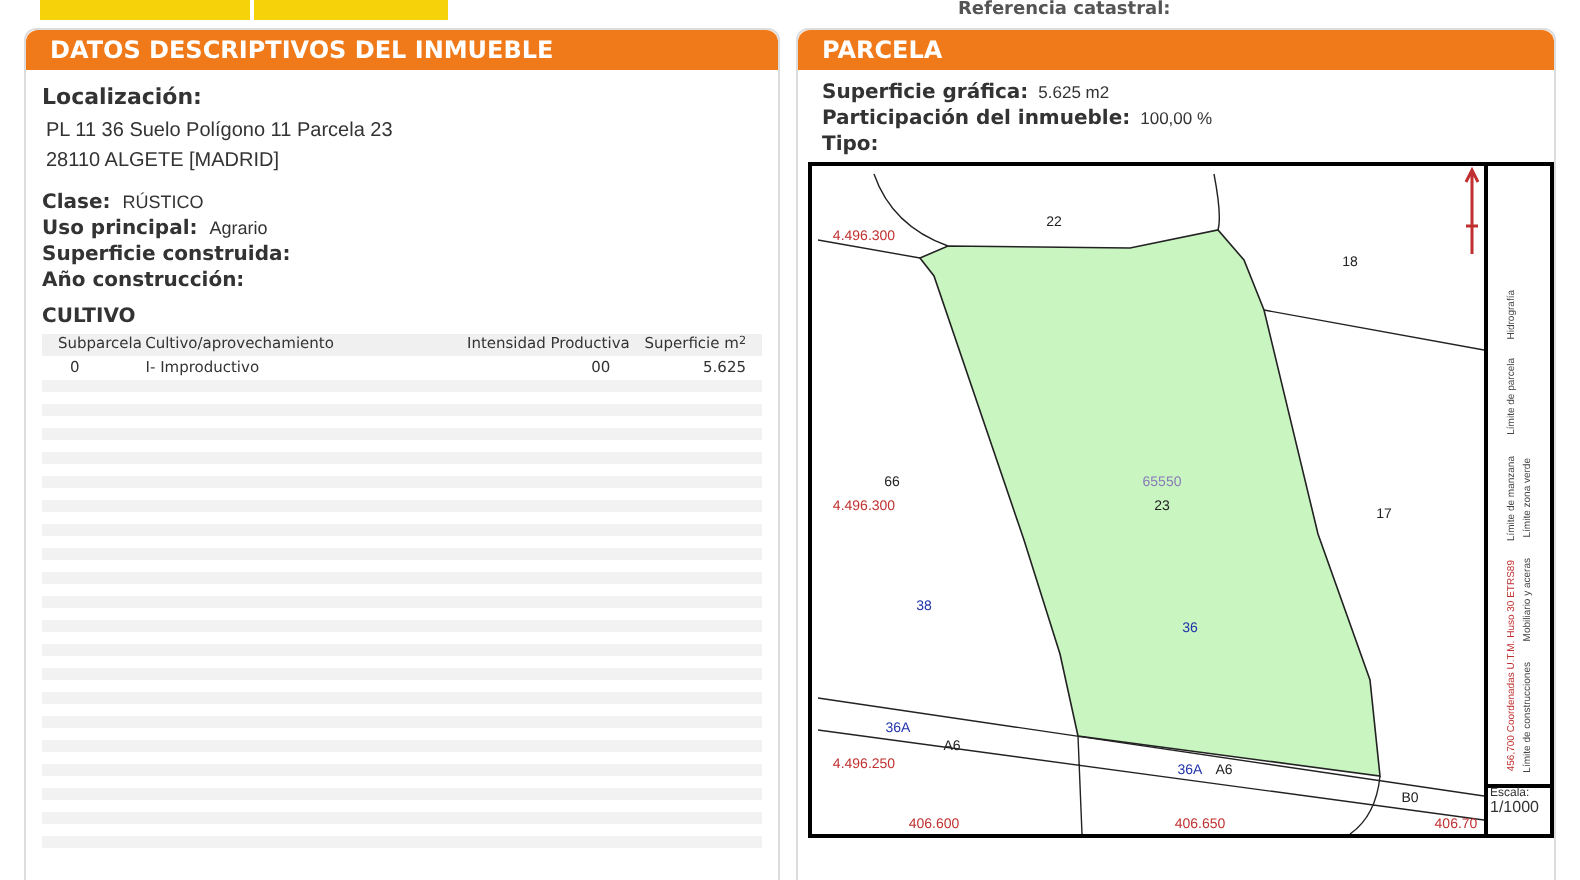 The width and height of the screenshot is (1580, 880). What do you see at coordinates (402, 50) in the screenshot?
I see `panel-header: DATOS DESCRIPTIVOS DEL INMUEBLE` at bounding box center [402, 50].